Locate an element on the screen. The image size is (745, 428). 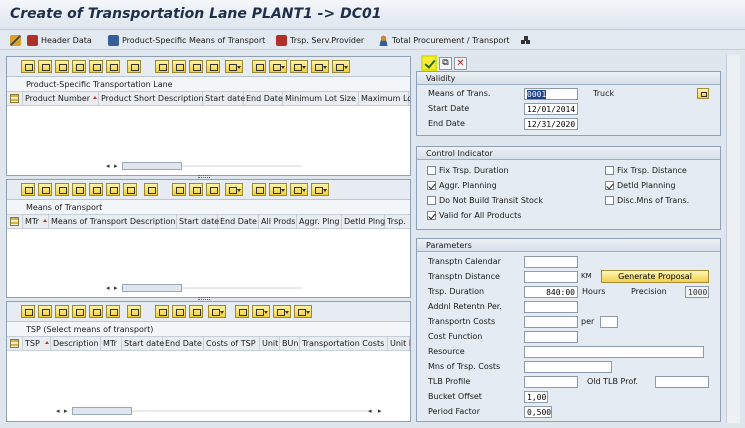
col-minimum-lot-size: Minimum Lot Size is located at coordinates (321, 98).